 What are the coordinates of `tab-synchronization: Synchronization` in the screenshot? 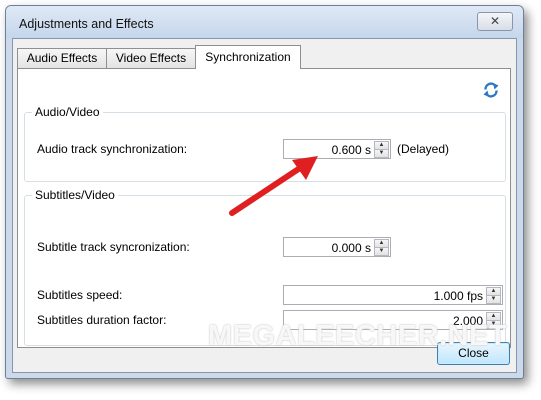 It's located at (248, 57).